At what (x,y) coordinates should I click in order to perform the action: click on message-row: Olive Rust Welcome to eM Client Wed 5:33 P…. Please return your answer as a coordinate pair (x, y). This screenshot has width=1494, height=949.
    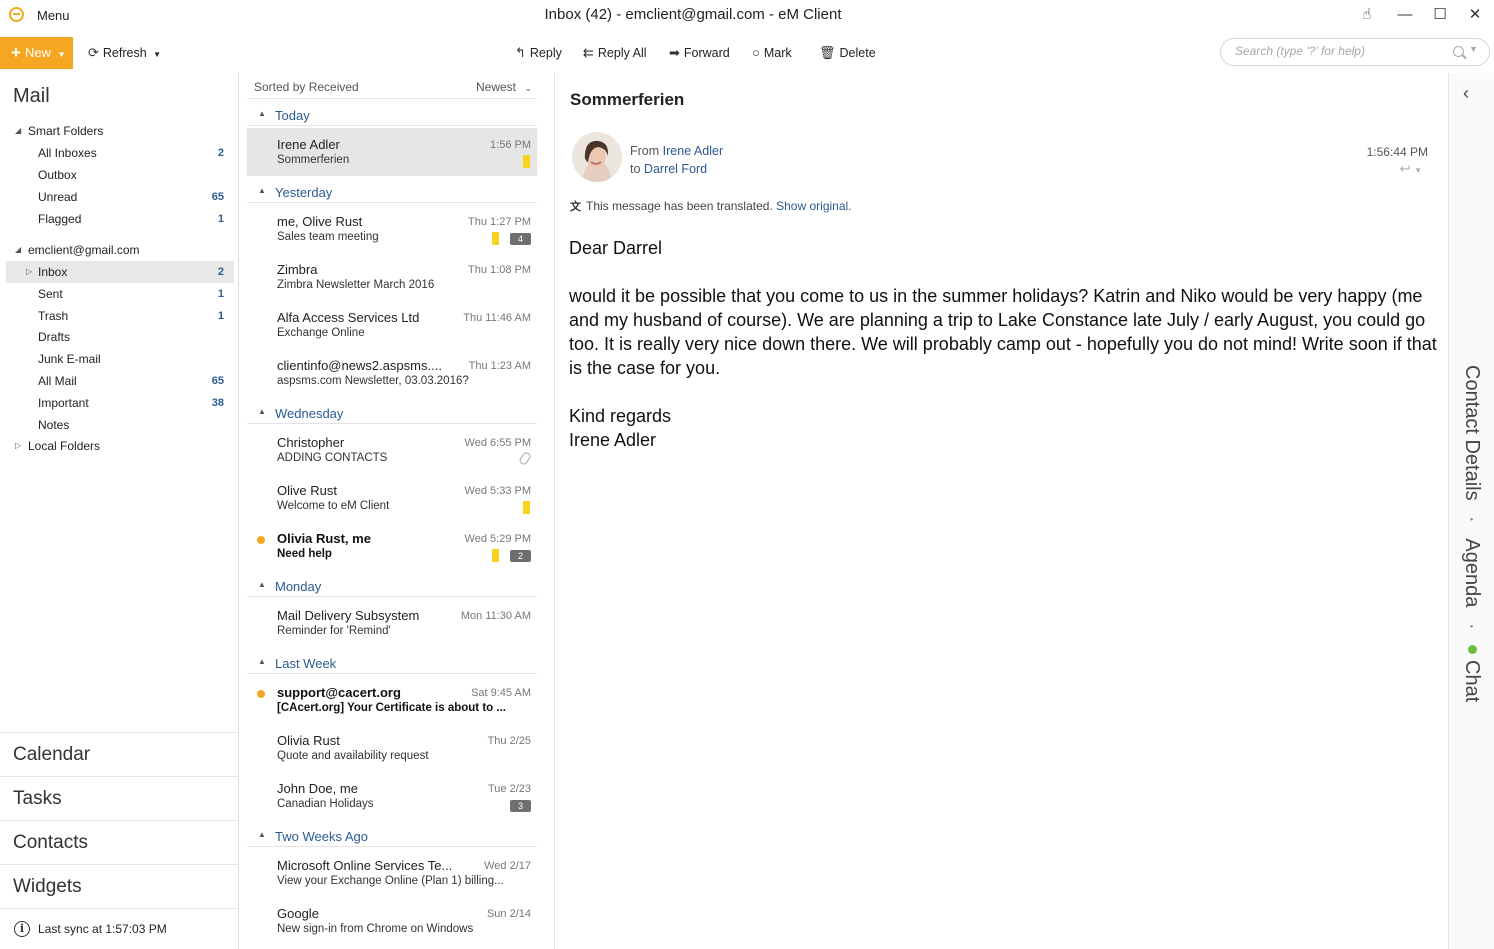
    Looking at the image, I should click on (392, 498).